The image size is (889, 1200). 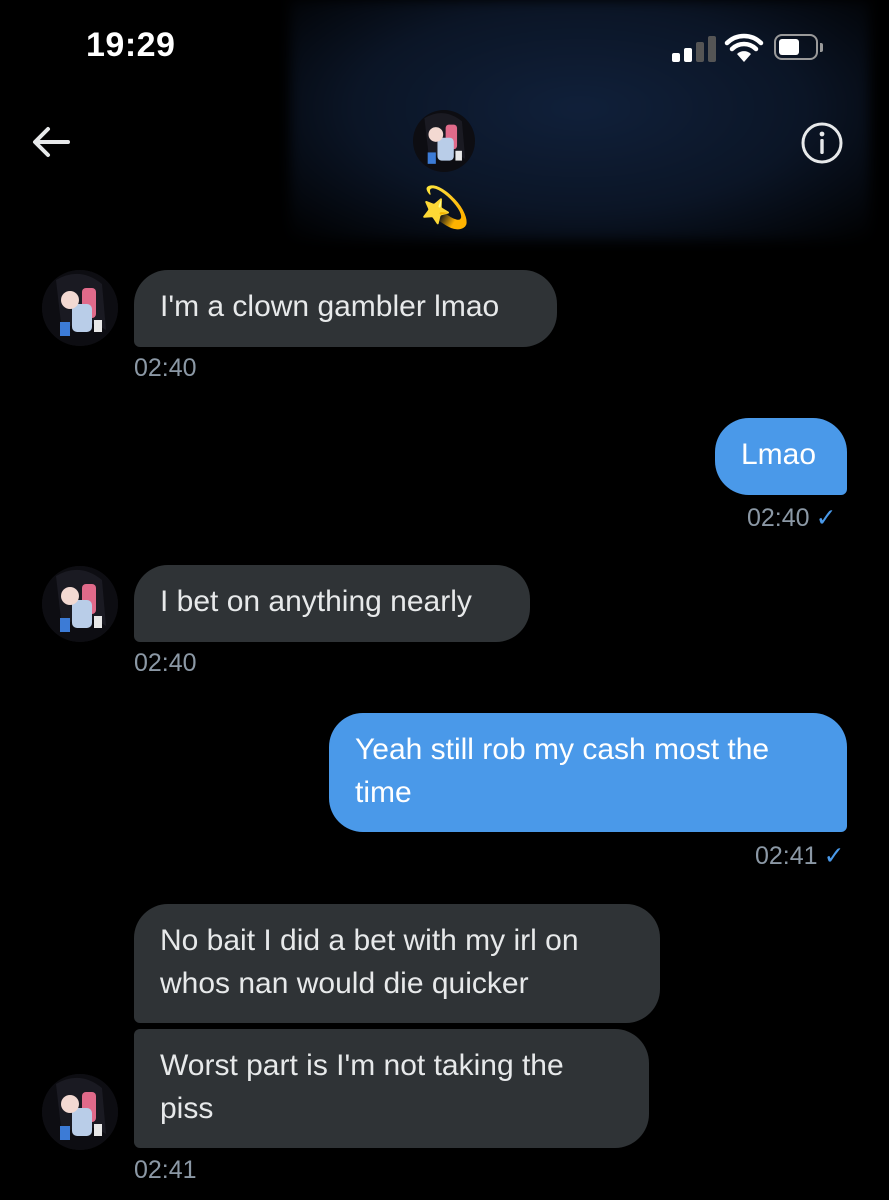 I want to click on timestamp-text: 02:40, so click(x=778, y=518).